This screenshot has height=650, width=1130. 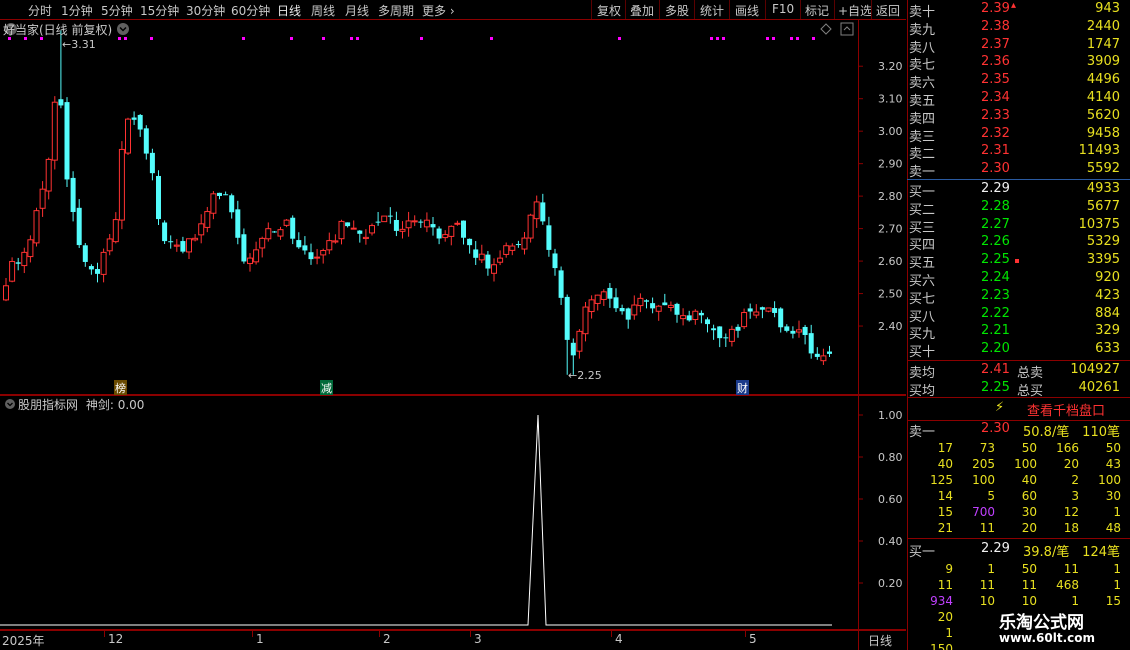 I want to click on bid-level-row: 买一 2.29 4933, so click(x=1018, y=190).